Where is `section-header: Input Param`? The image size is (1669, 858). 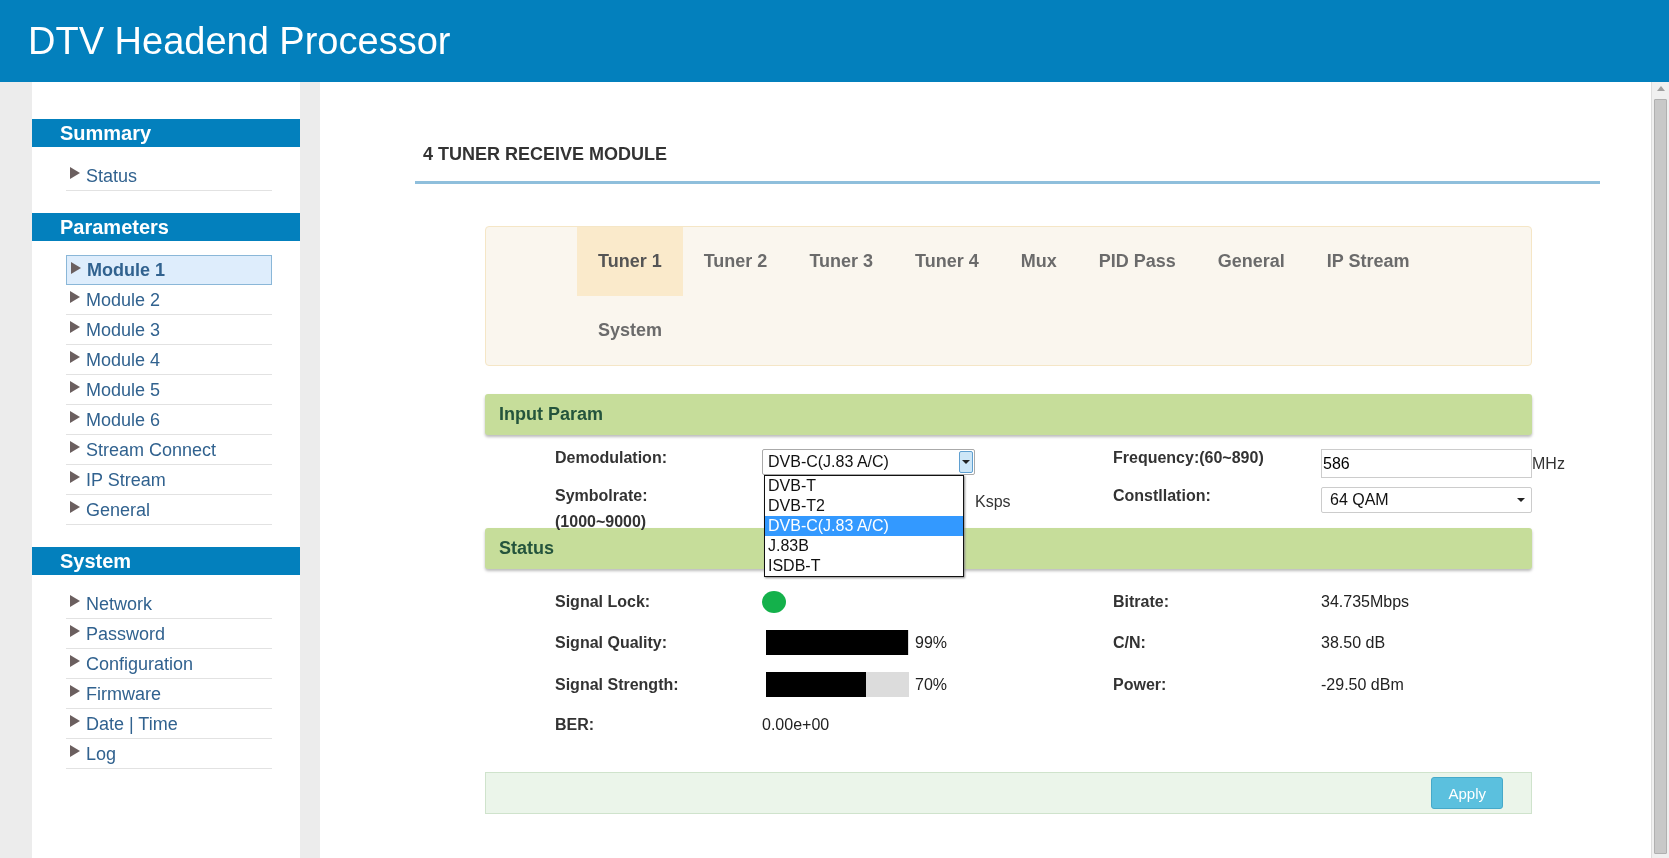 section-header: Input Param is located at coordinates (1008, 414).